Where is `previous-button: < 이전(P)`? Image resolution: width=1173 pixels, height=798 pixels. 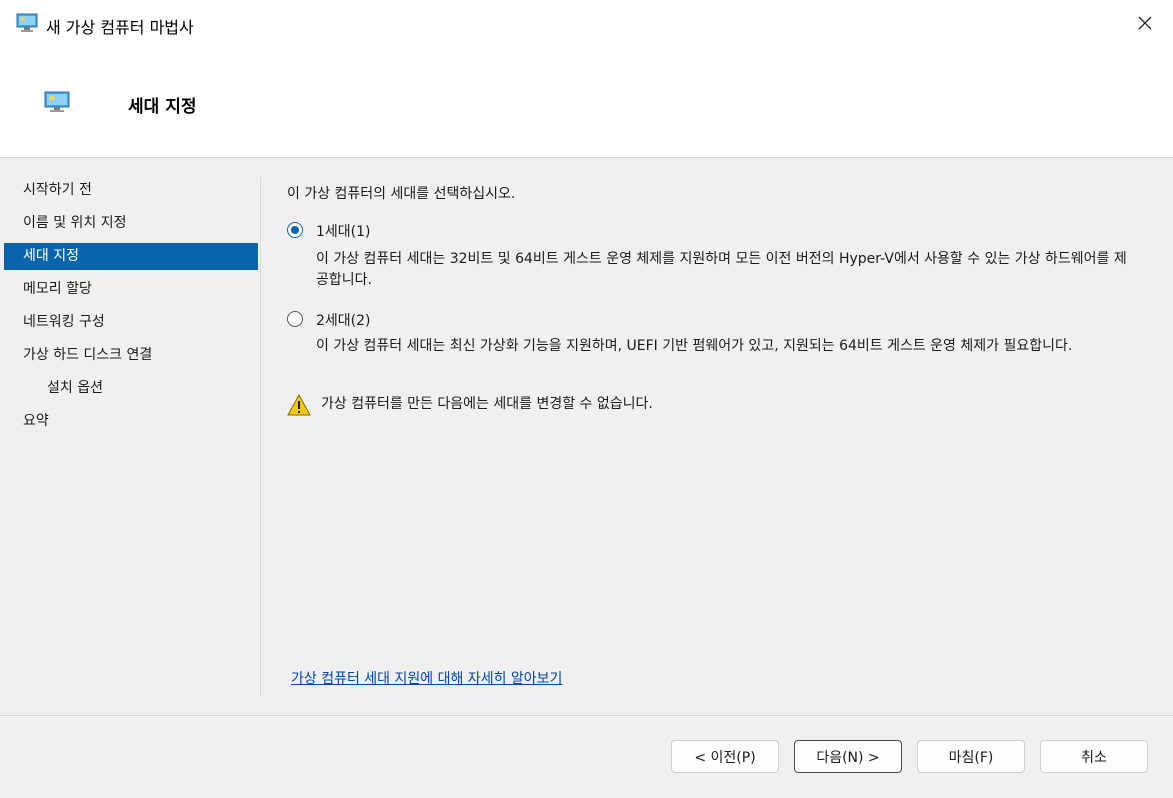 previous-button: < 이전(P) is located at coordinates (725, 756).